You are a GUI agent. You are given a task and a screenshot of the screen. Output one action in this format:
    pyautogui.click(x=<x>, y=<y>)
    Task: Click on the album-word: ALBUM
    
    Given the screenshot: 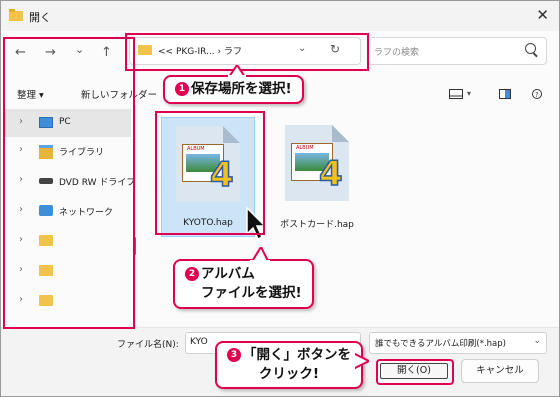 What is the action you would take?
    pyautogui.click(x=305, y=148)
    